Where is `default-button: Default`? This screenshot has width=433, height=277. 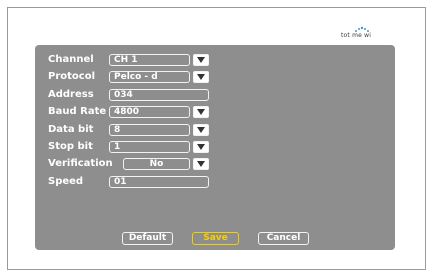 default-button: Default is located at coordinates (147, 238).